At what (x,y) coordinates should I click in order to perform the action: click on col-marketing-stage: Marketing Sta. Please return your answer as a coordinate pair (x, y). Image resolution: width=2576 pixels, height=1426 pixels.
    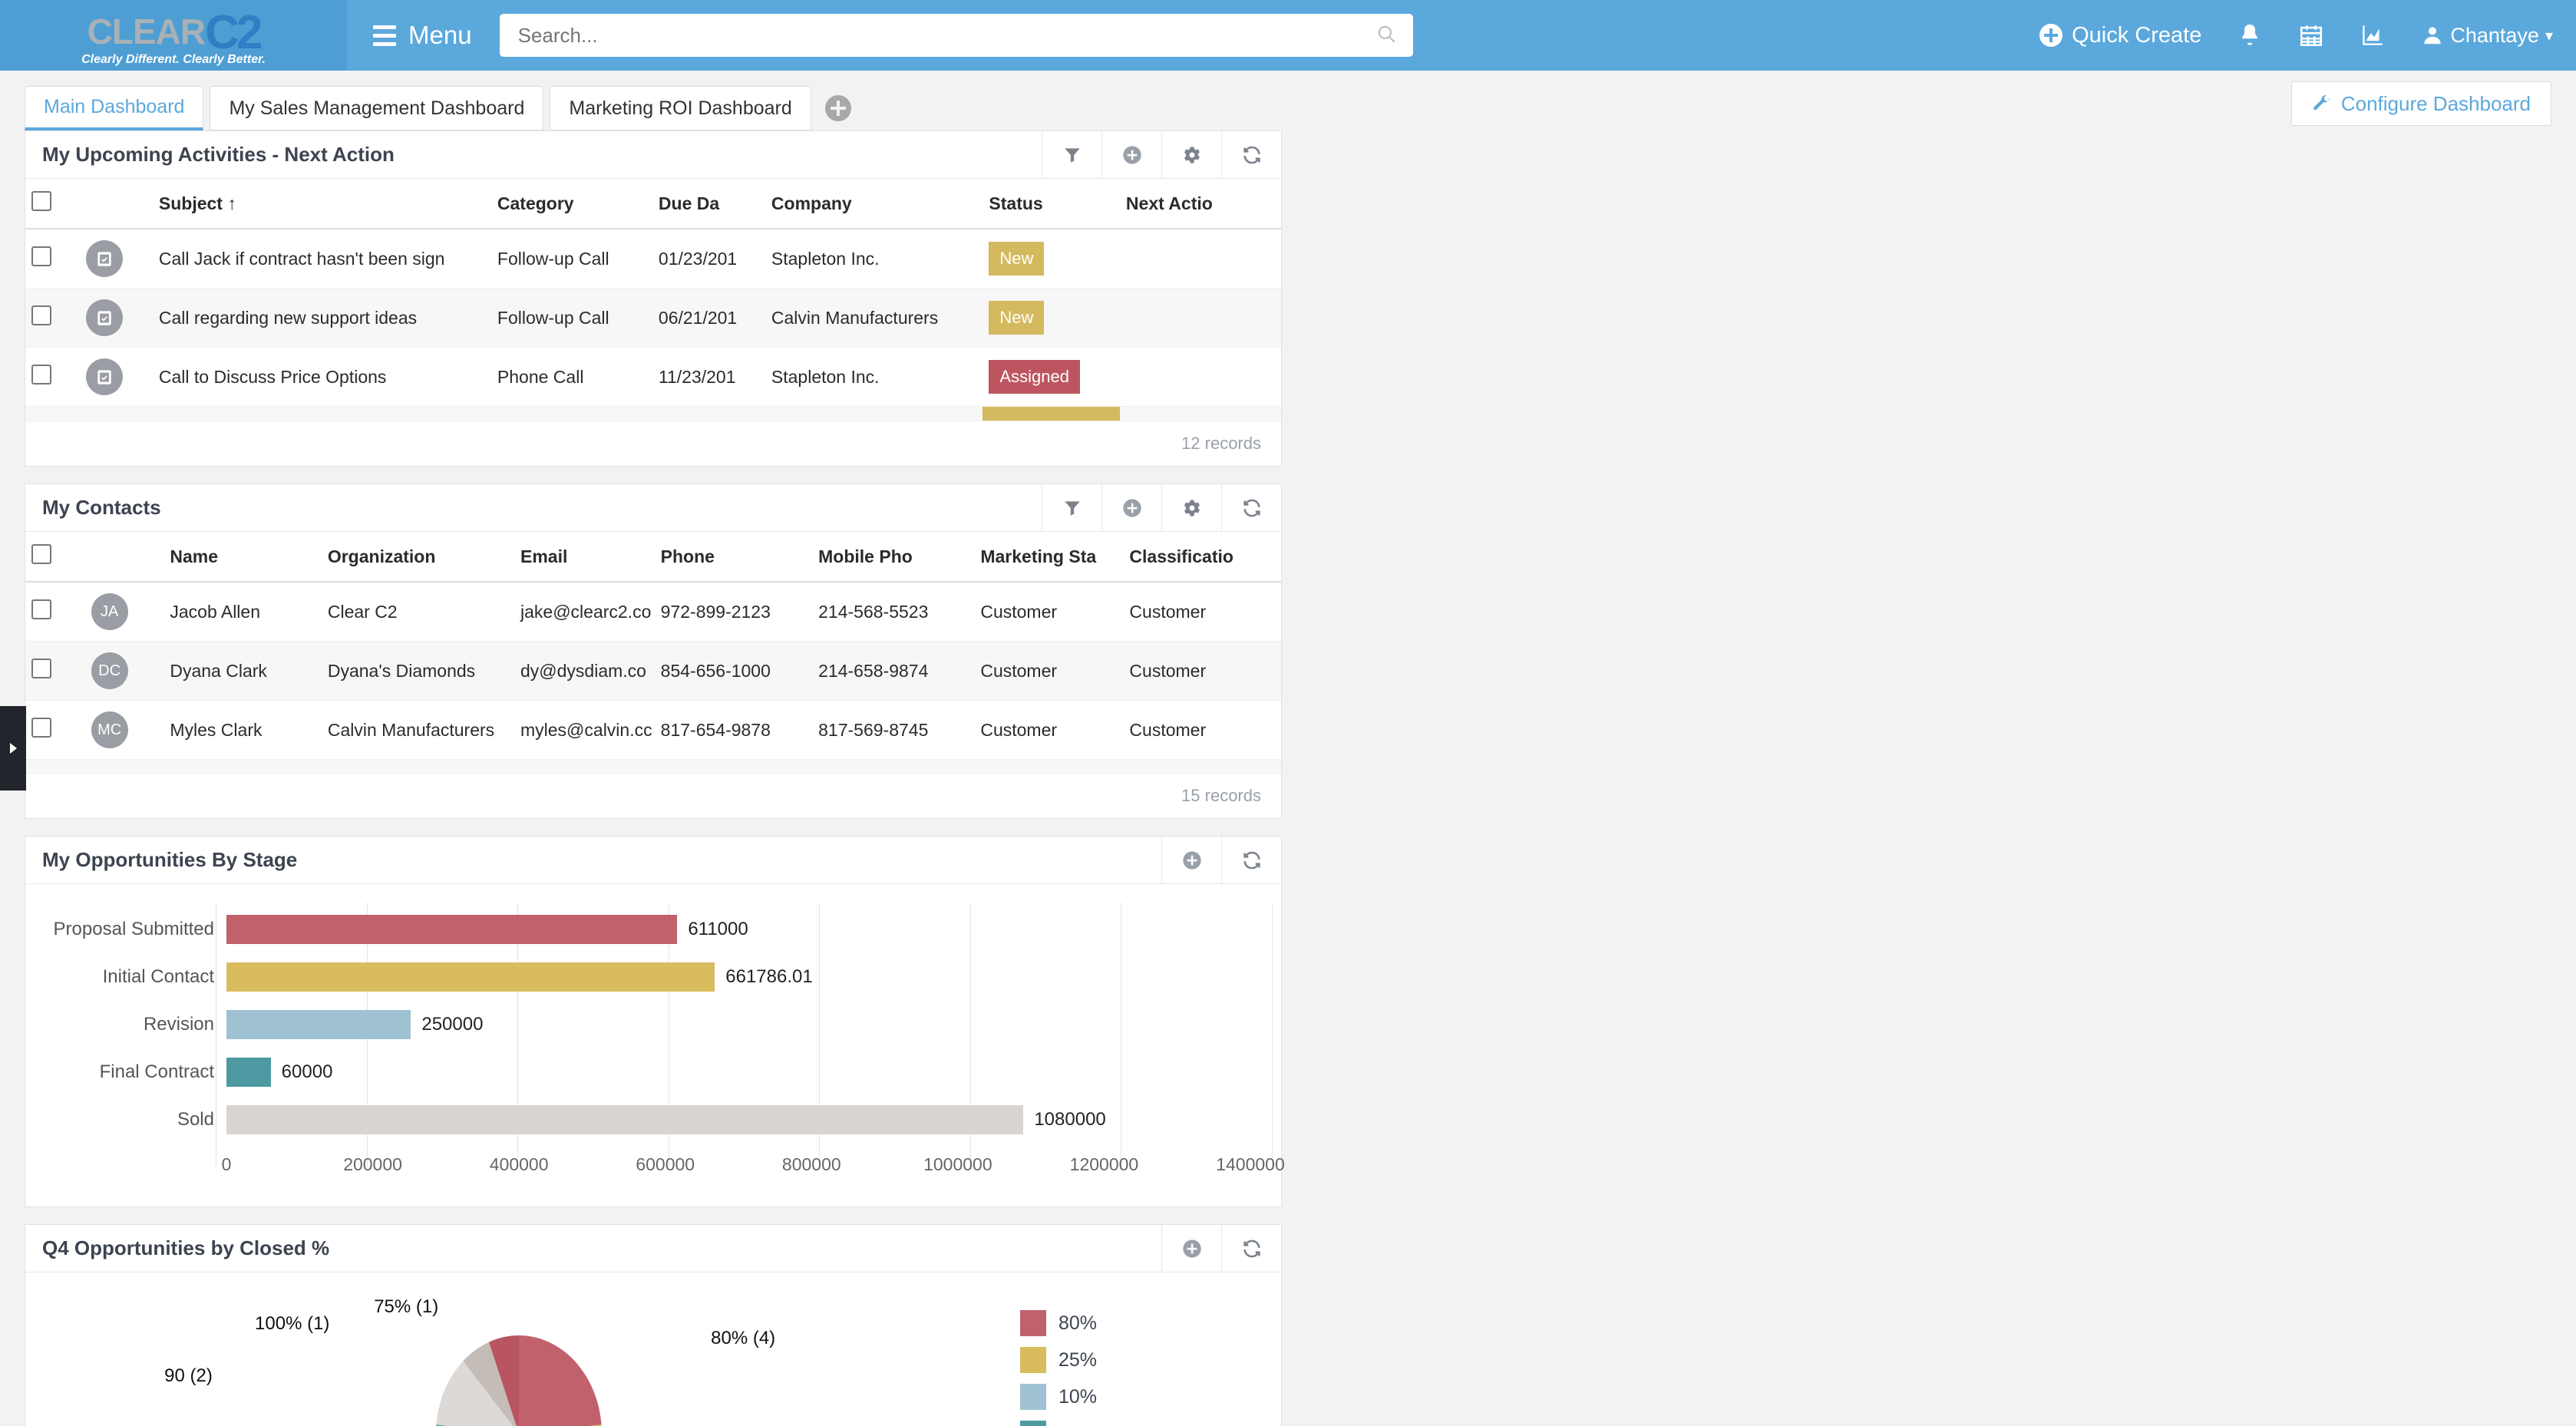
    Looking at the image, I should click on (1049, 557).